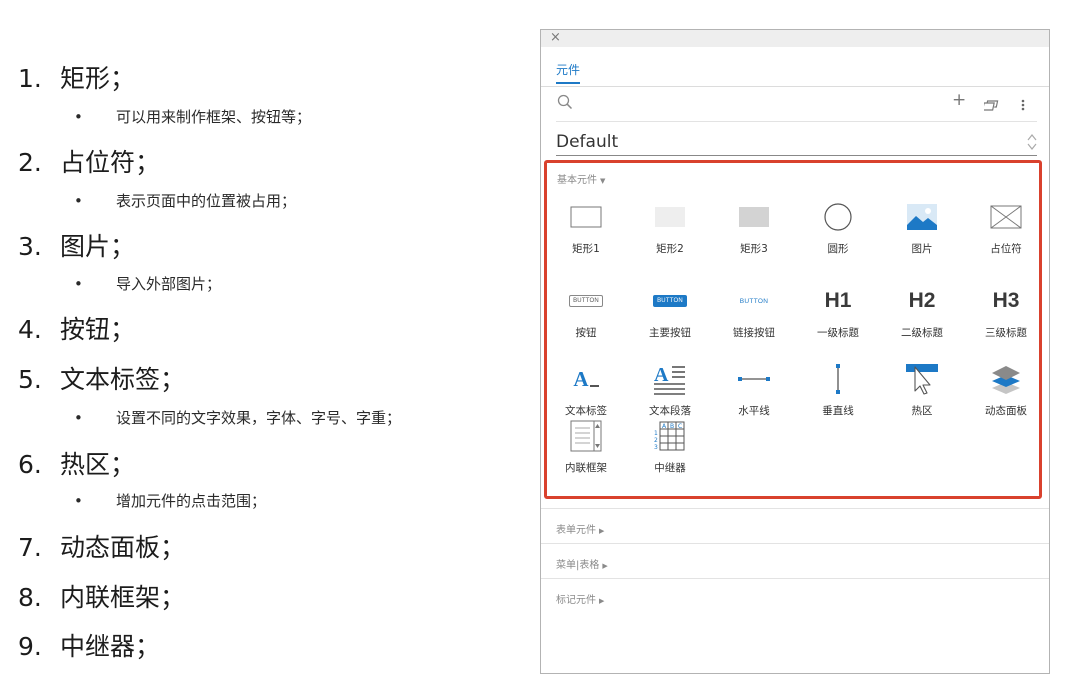 This screenshot has width=1075, height=685. I want to click on widget-text-paragraph: A 文本段落, so click(670, 391).